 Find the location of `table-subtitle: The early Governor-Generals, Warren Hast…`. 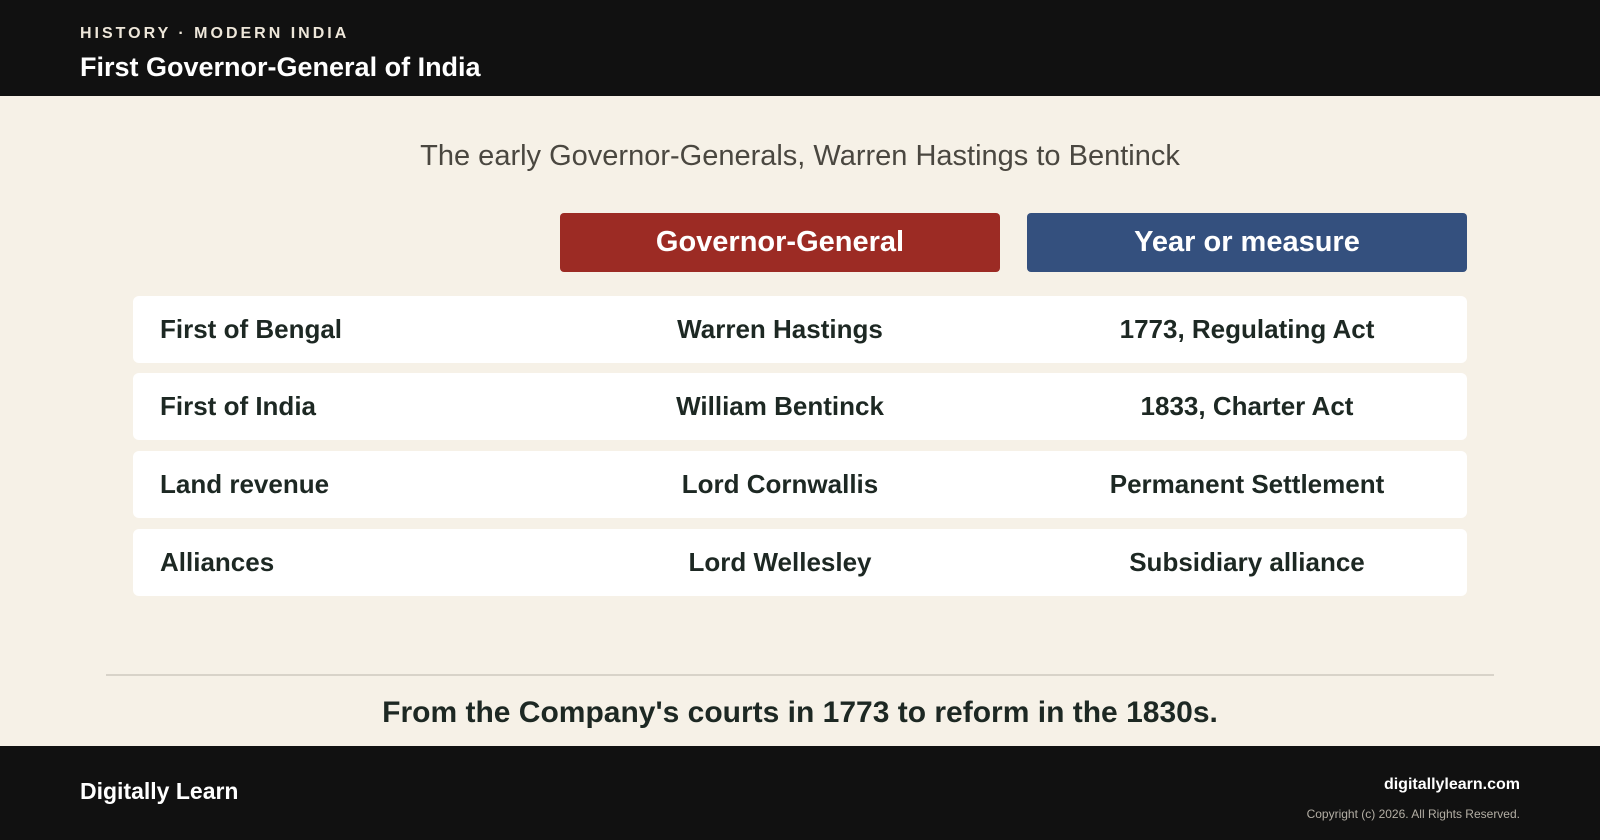

table-subtitle: The early Governor-Generals, Warren Hast… is located at coordinates (800, 156).